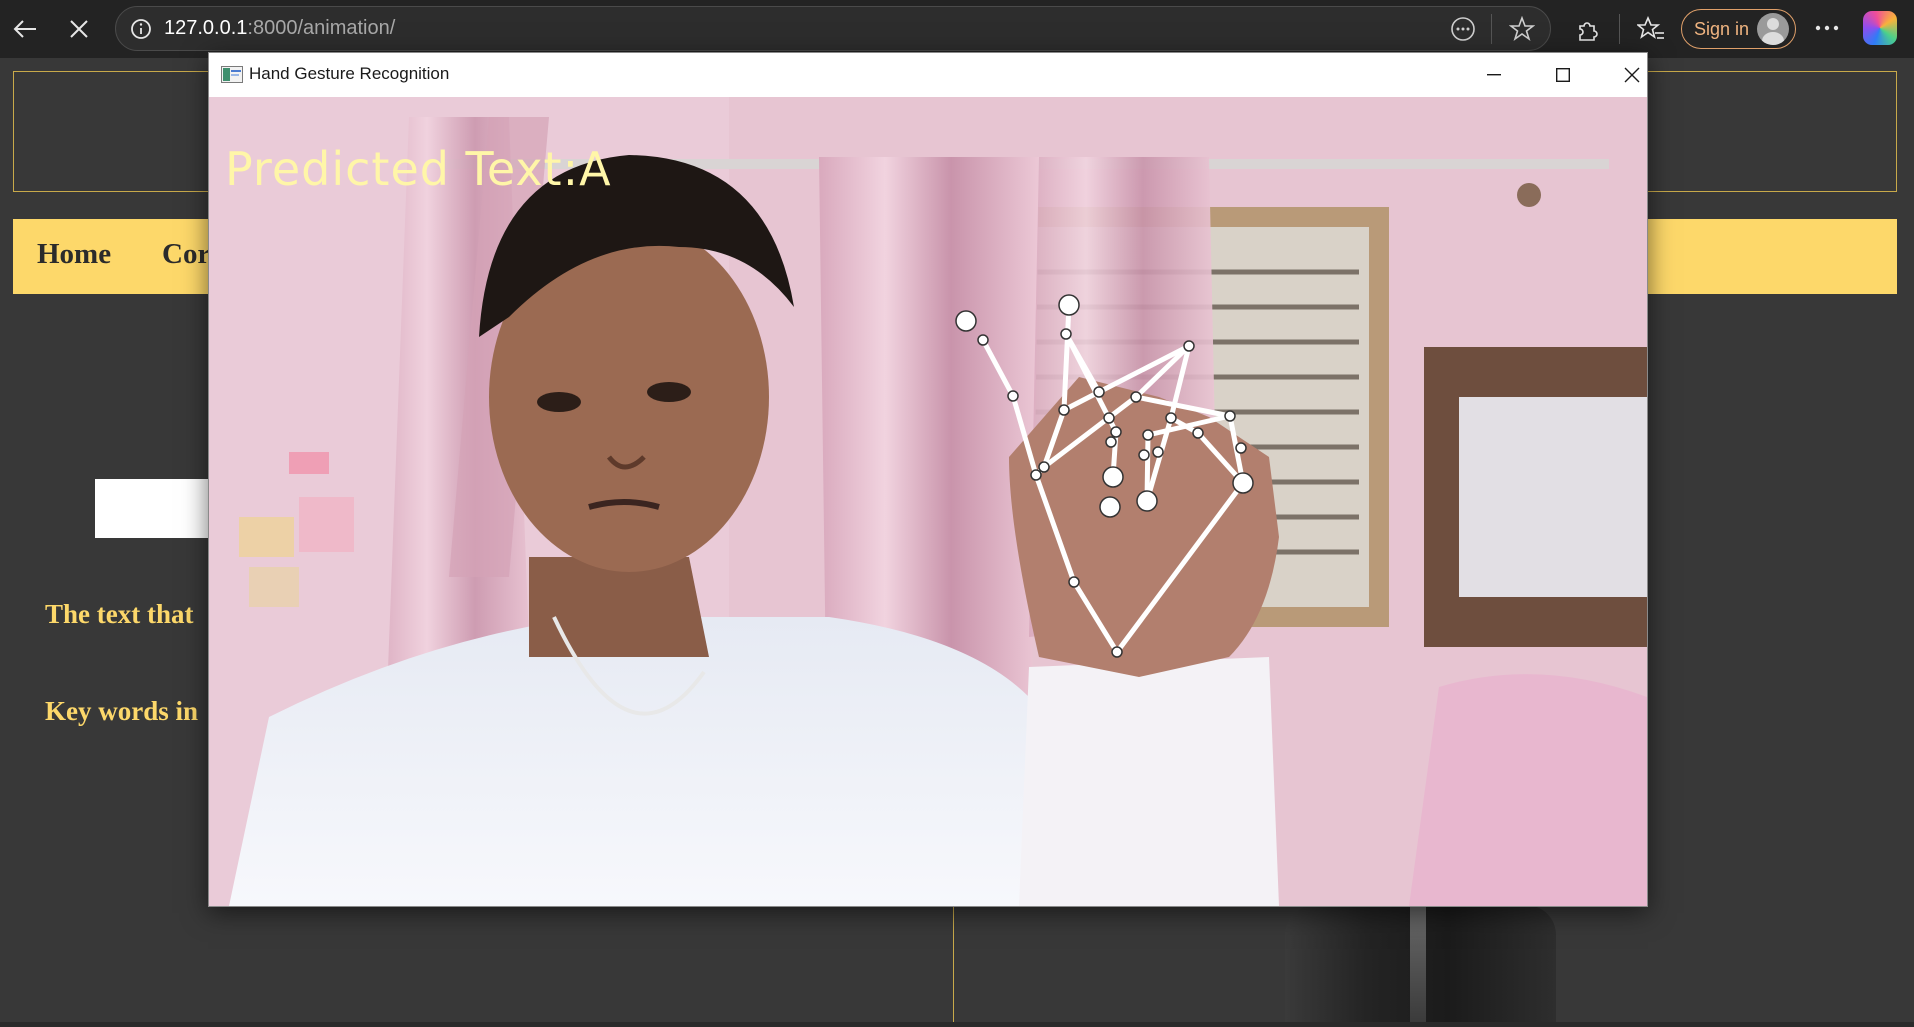  Describe the element at coordinates (186, 254) in the screenshot. I see `nav-contact-link: Cor` at that location.